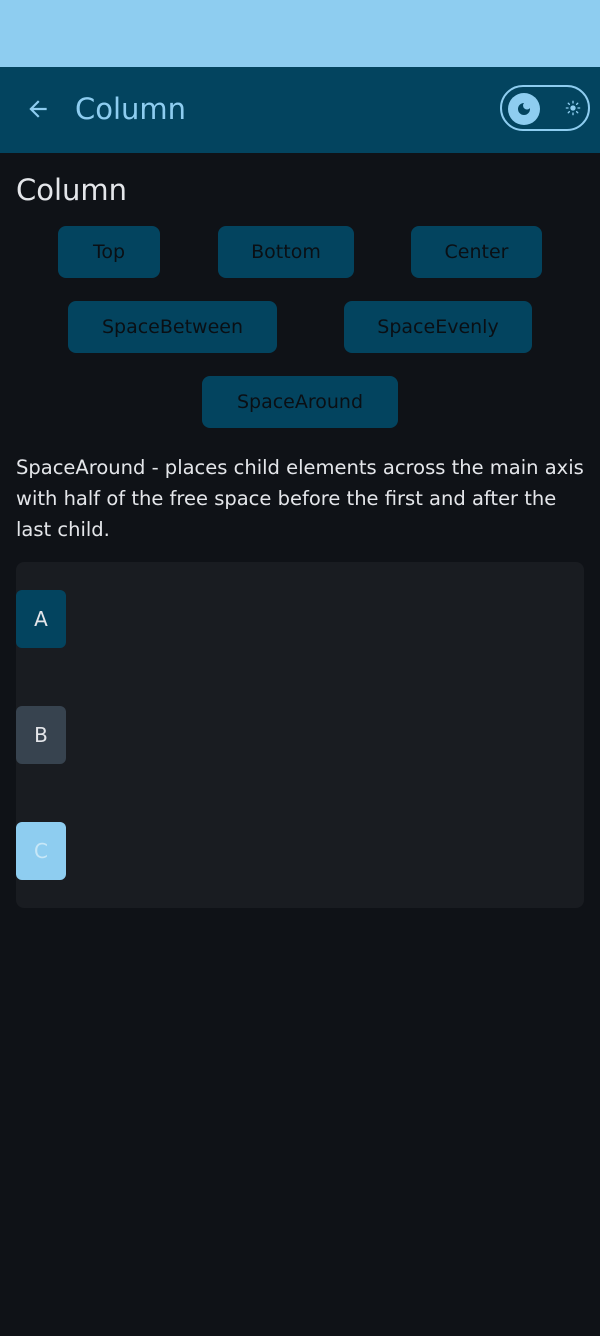  I want to click on toggle-knob, so click(524, 109).